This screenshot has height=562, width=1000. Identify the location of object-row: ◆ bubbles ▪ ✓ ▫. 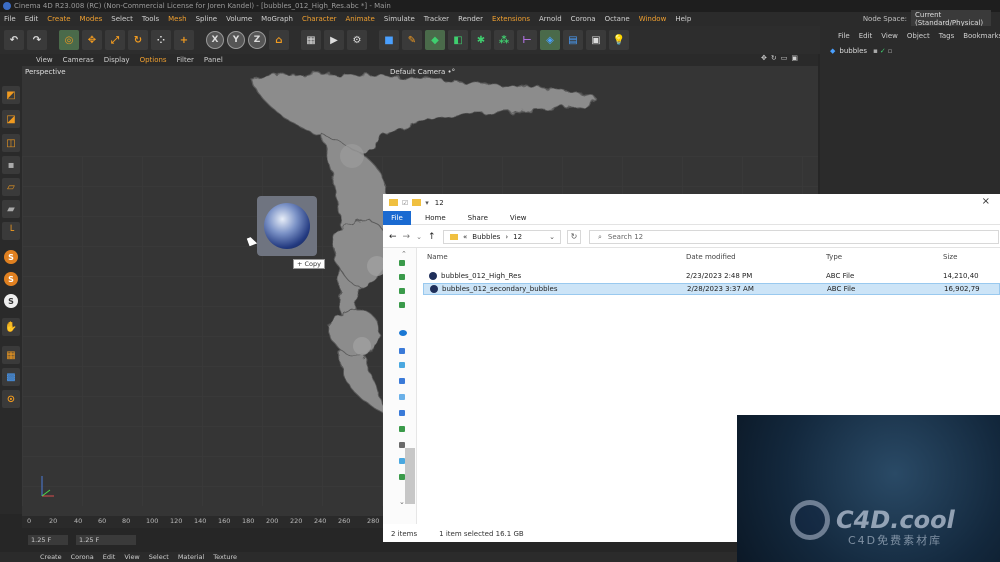
(915, 51).